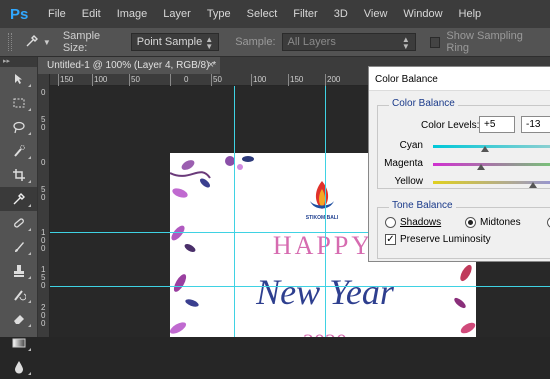 The image size is (550, 379). I want to click on magenta-label: Magenta, so click(403, 163).